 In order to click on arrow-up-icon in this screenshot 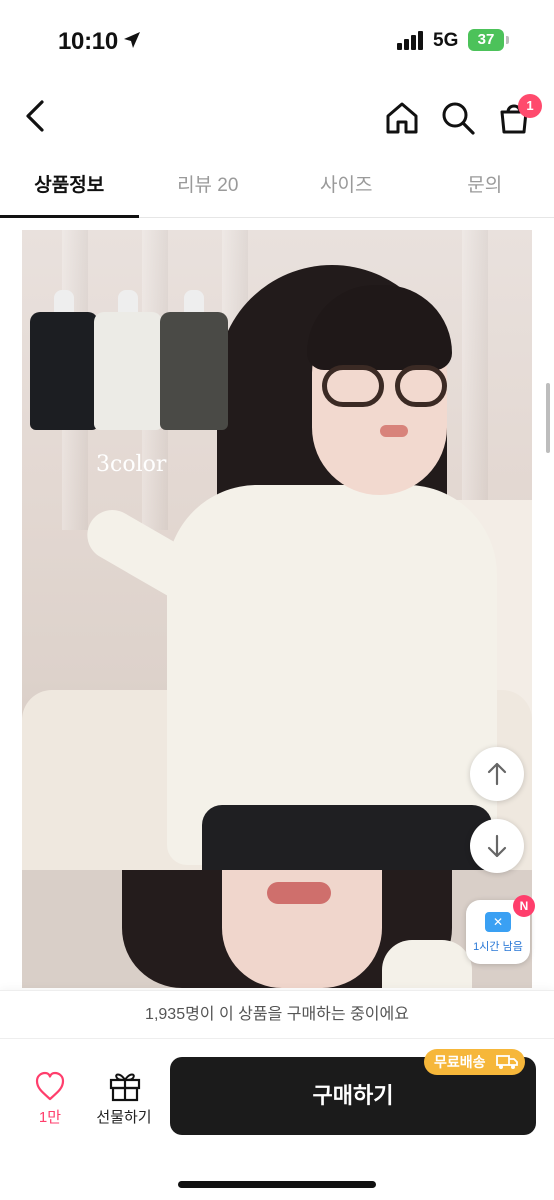, I will do `click(497, 774)`.